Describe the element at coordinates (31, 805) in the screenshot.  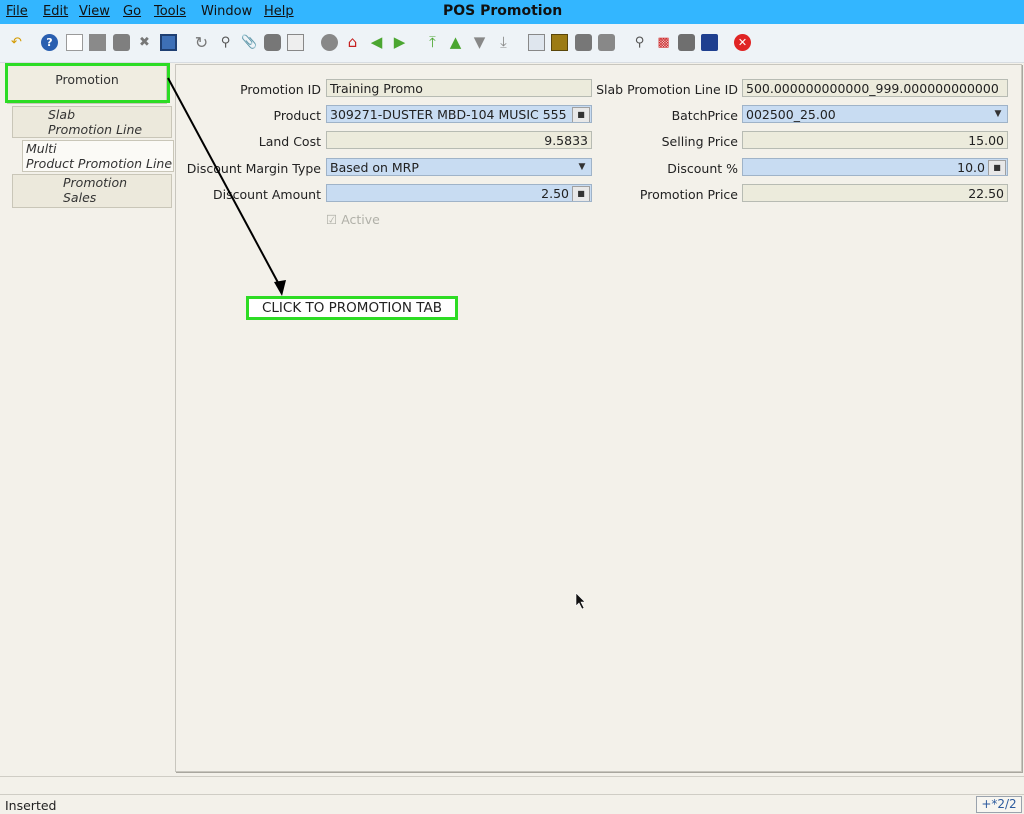
I see `status-text: Inserted` at that location.